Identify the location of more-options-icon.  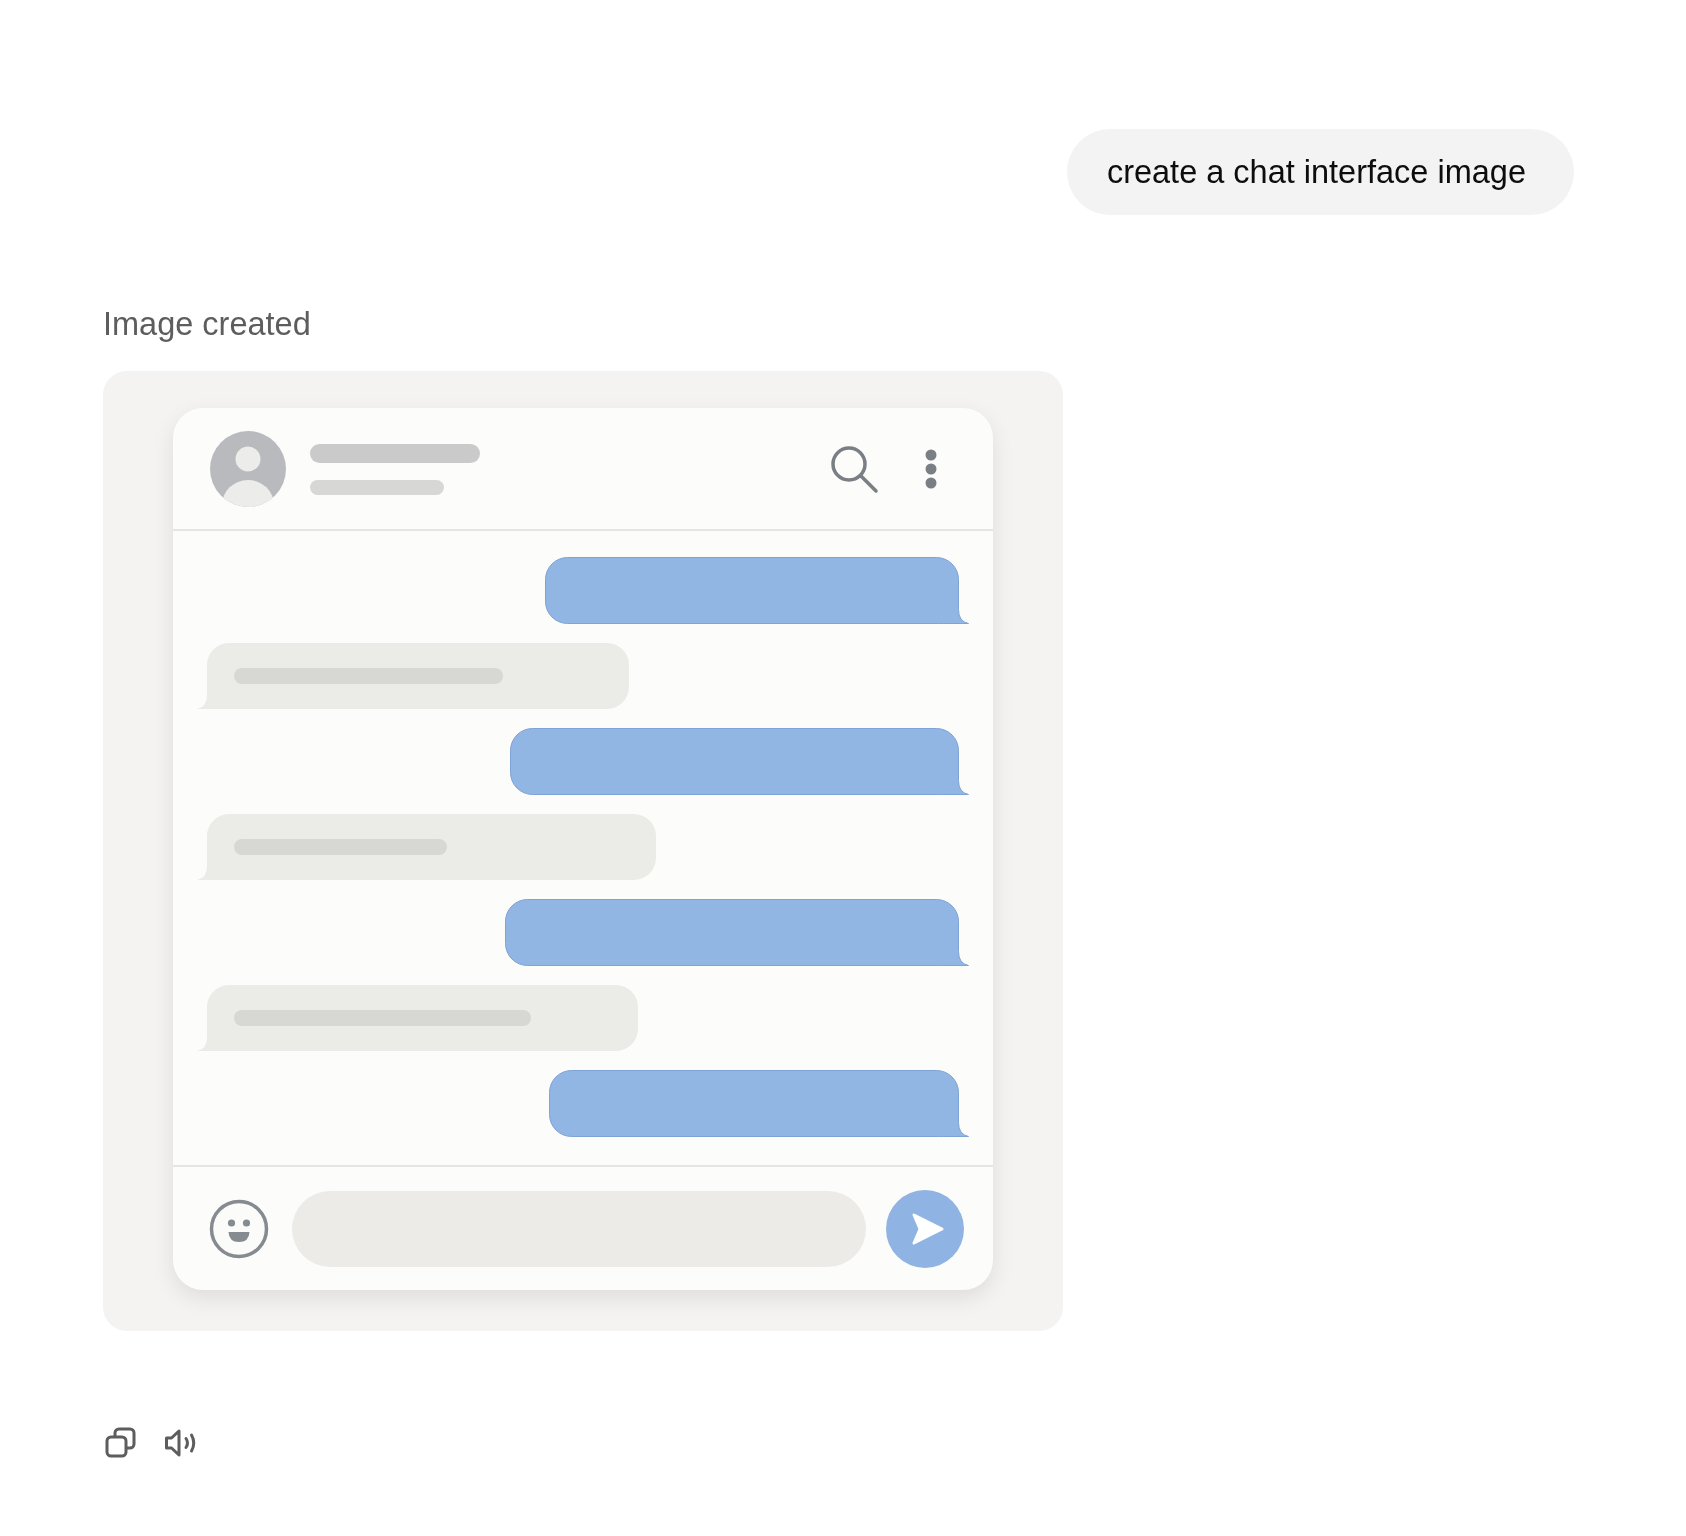
(931, 468).